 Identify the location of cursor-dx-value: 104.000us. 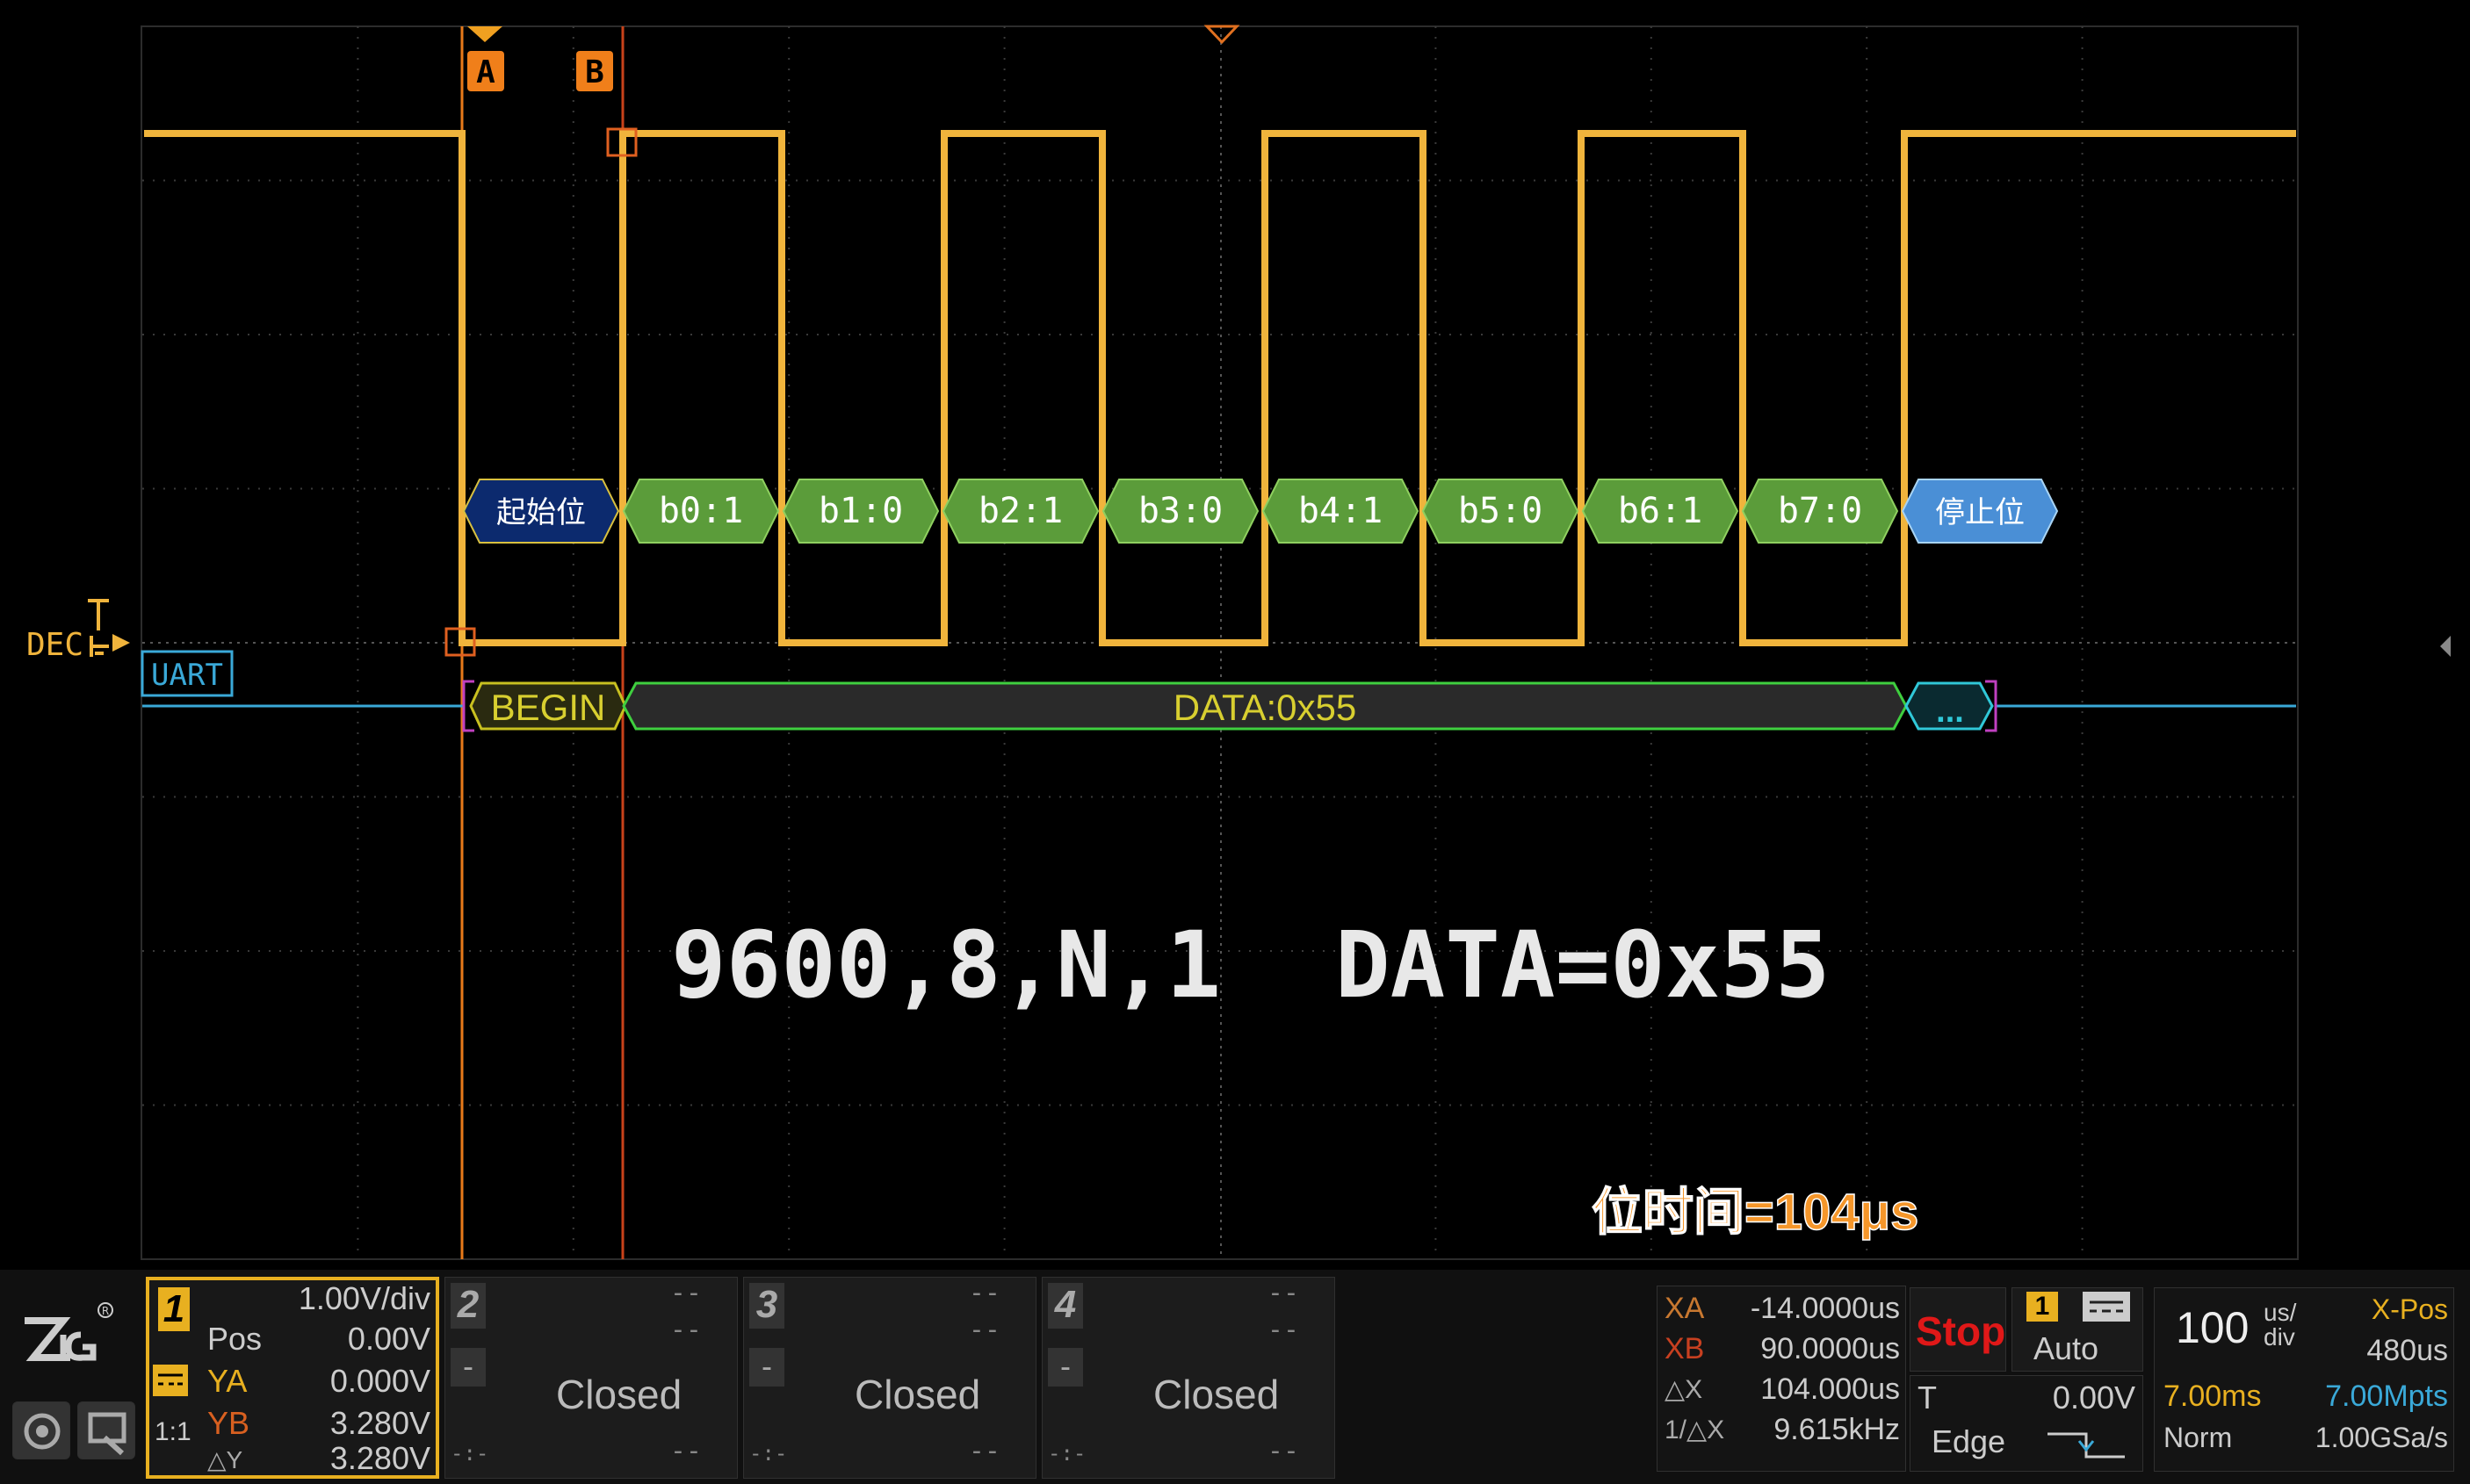
(1830, 1389).